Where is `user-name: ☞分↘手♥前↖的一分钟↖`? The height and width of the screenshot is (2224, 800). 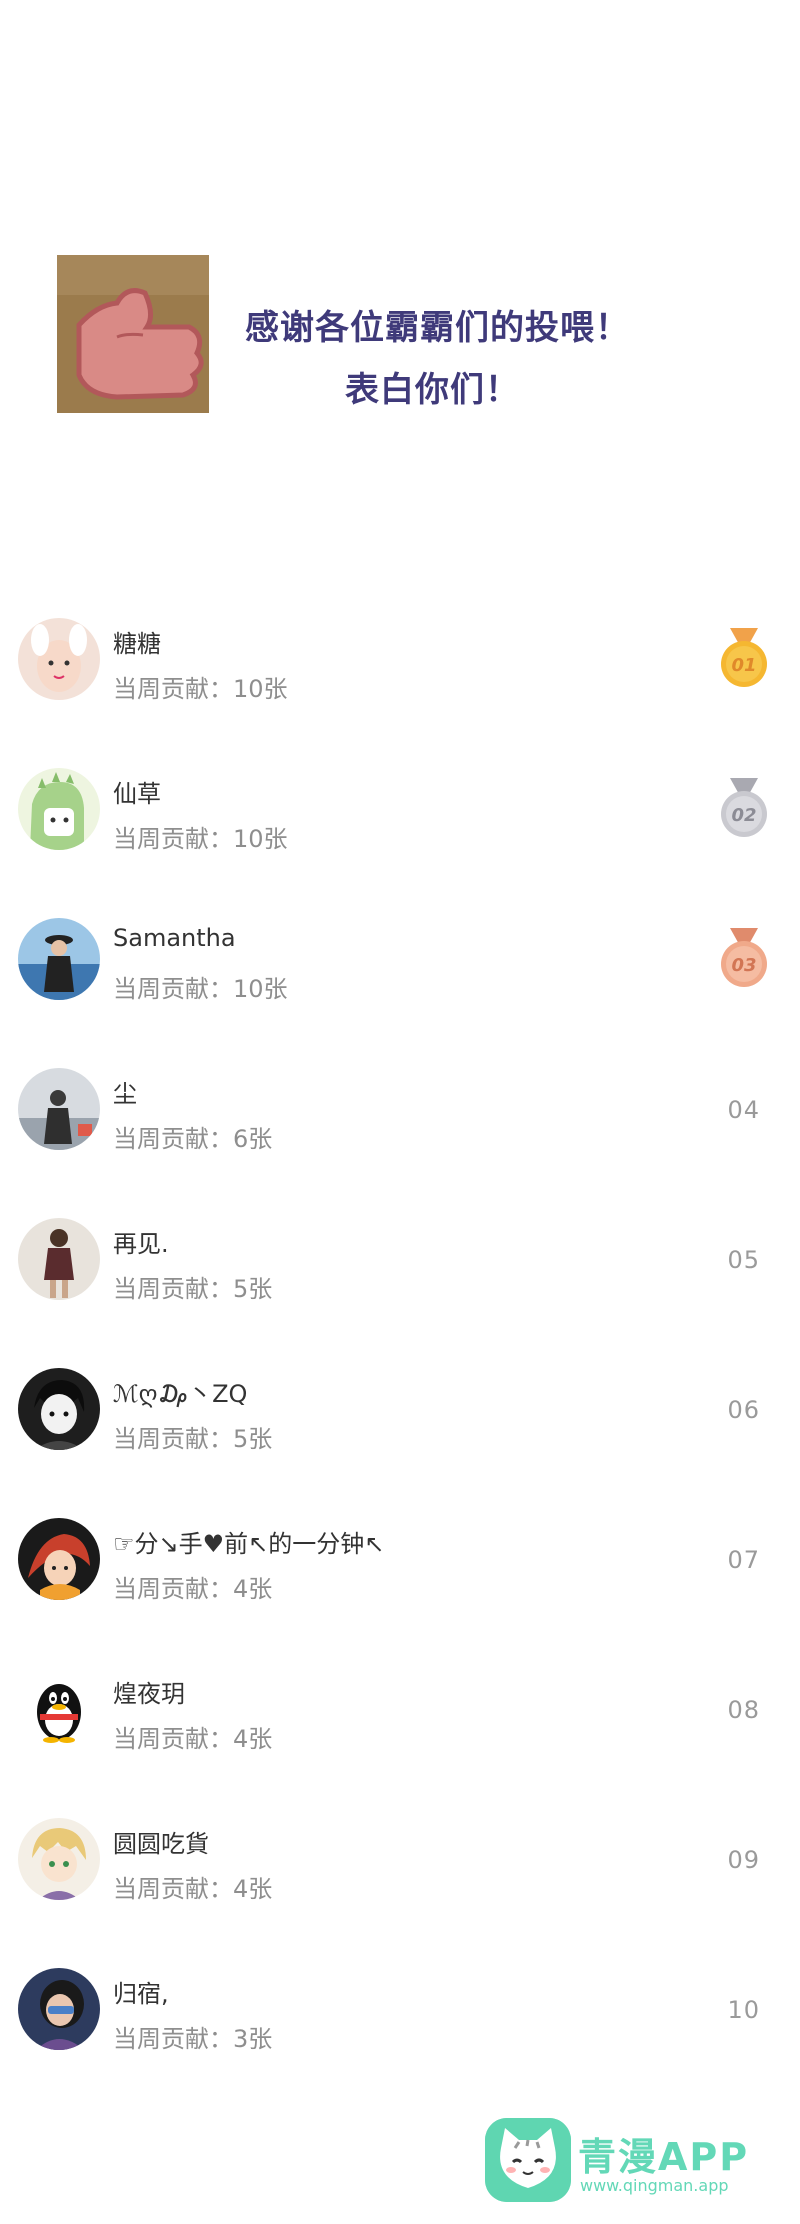
user-name: ☞分↘手♥前↖的一分钟↖ is located at coordinates (249, 1544).